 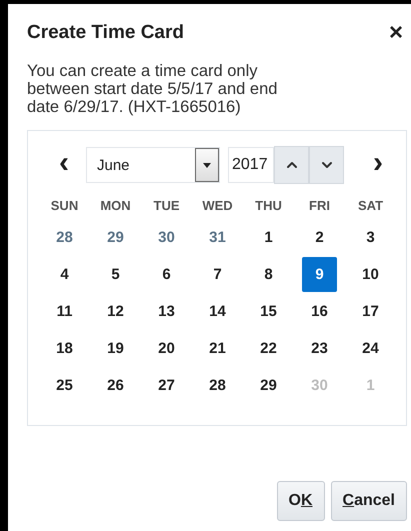 What do you see at coordinates (268, 206) in the screenshot?
I see `weekday-header: THU` at bounding box center [268, 206].